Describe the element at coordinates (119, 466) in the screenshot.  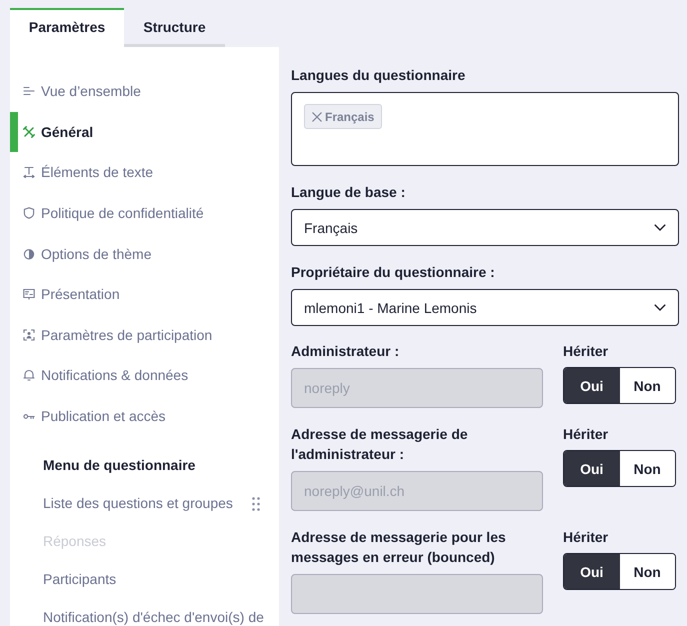
I see `menu-heading: Menu de questionnaire` at that location.